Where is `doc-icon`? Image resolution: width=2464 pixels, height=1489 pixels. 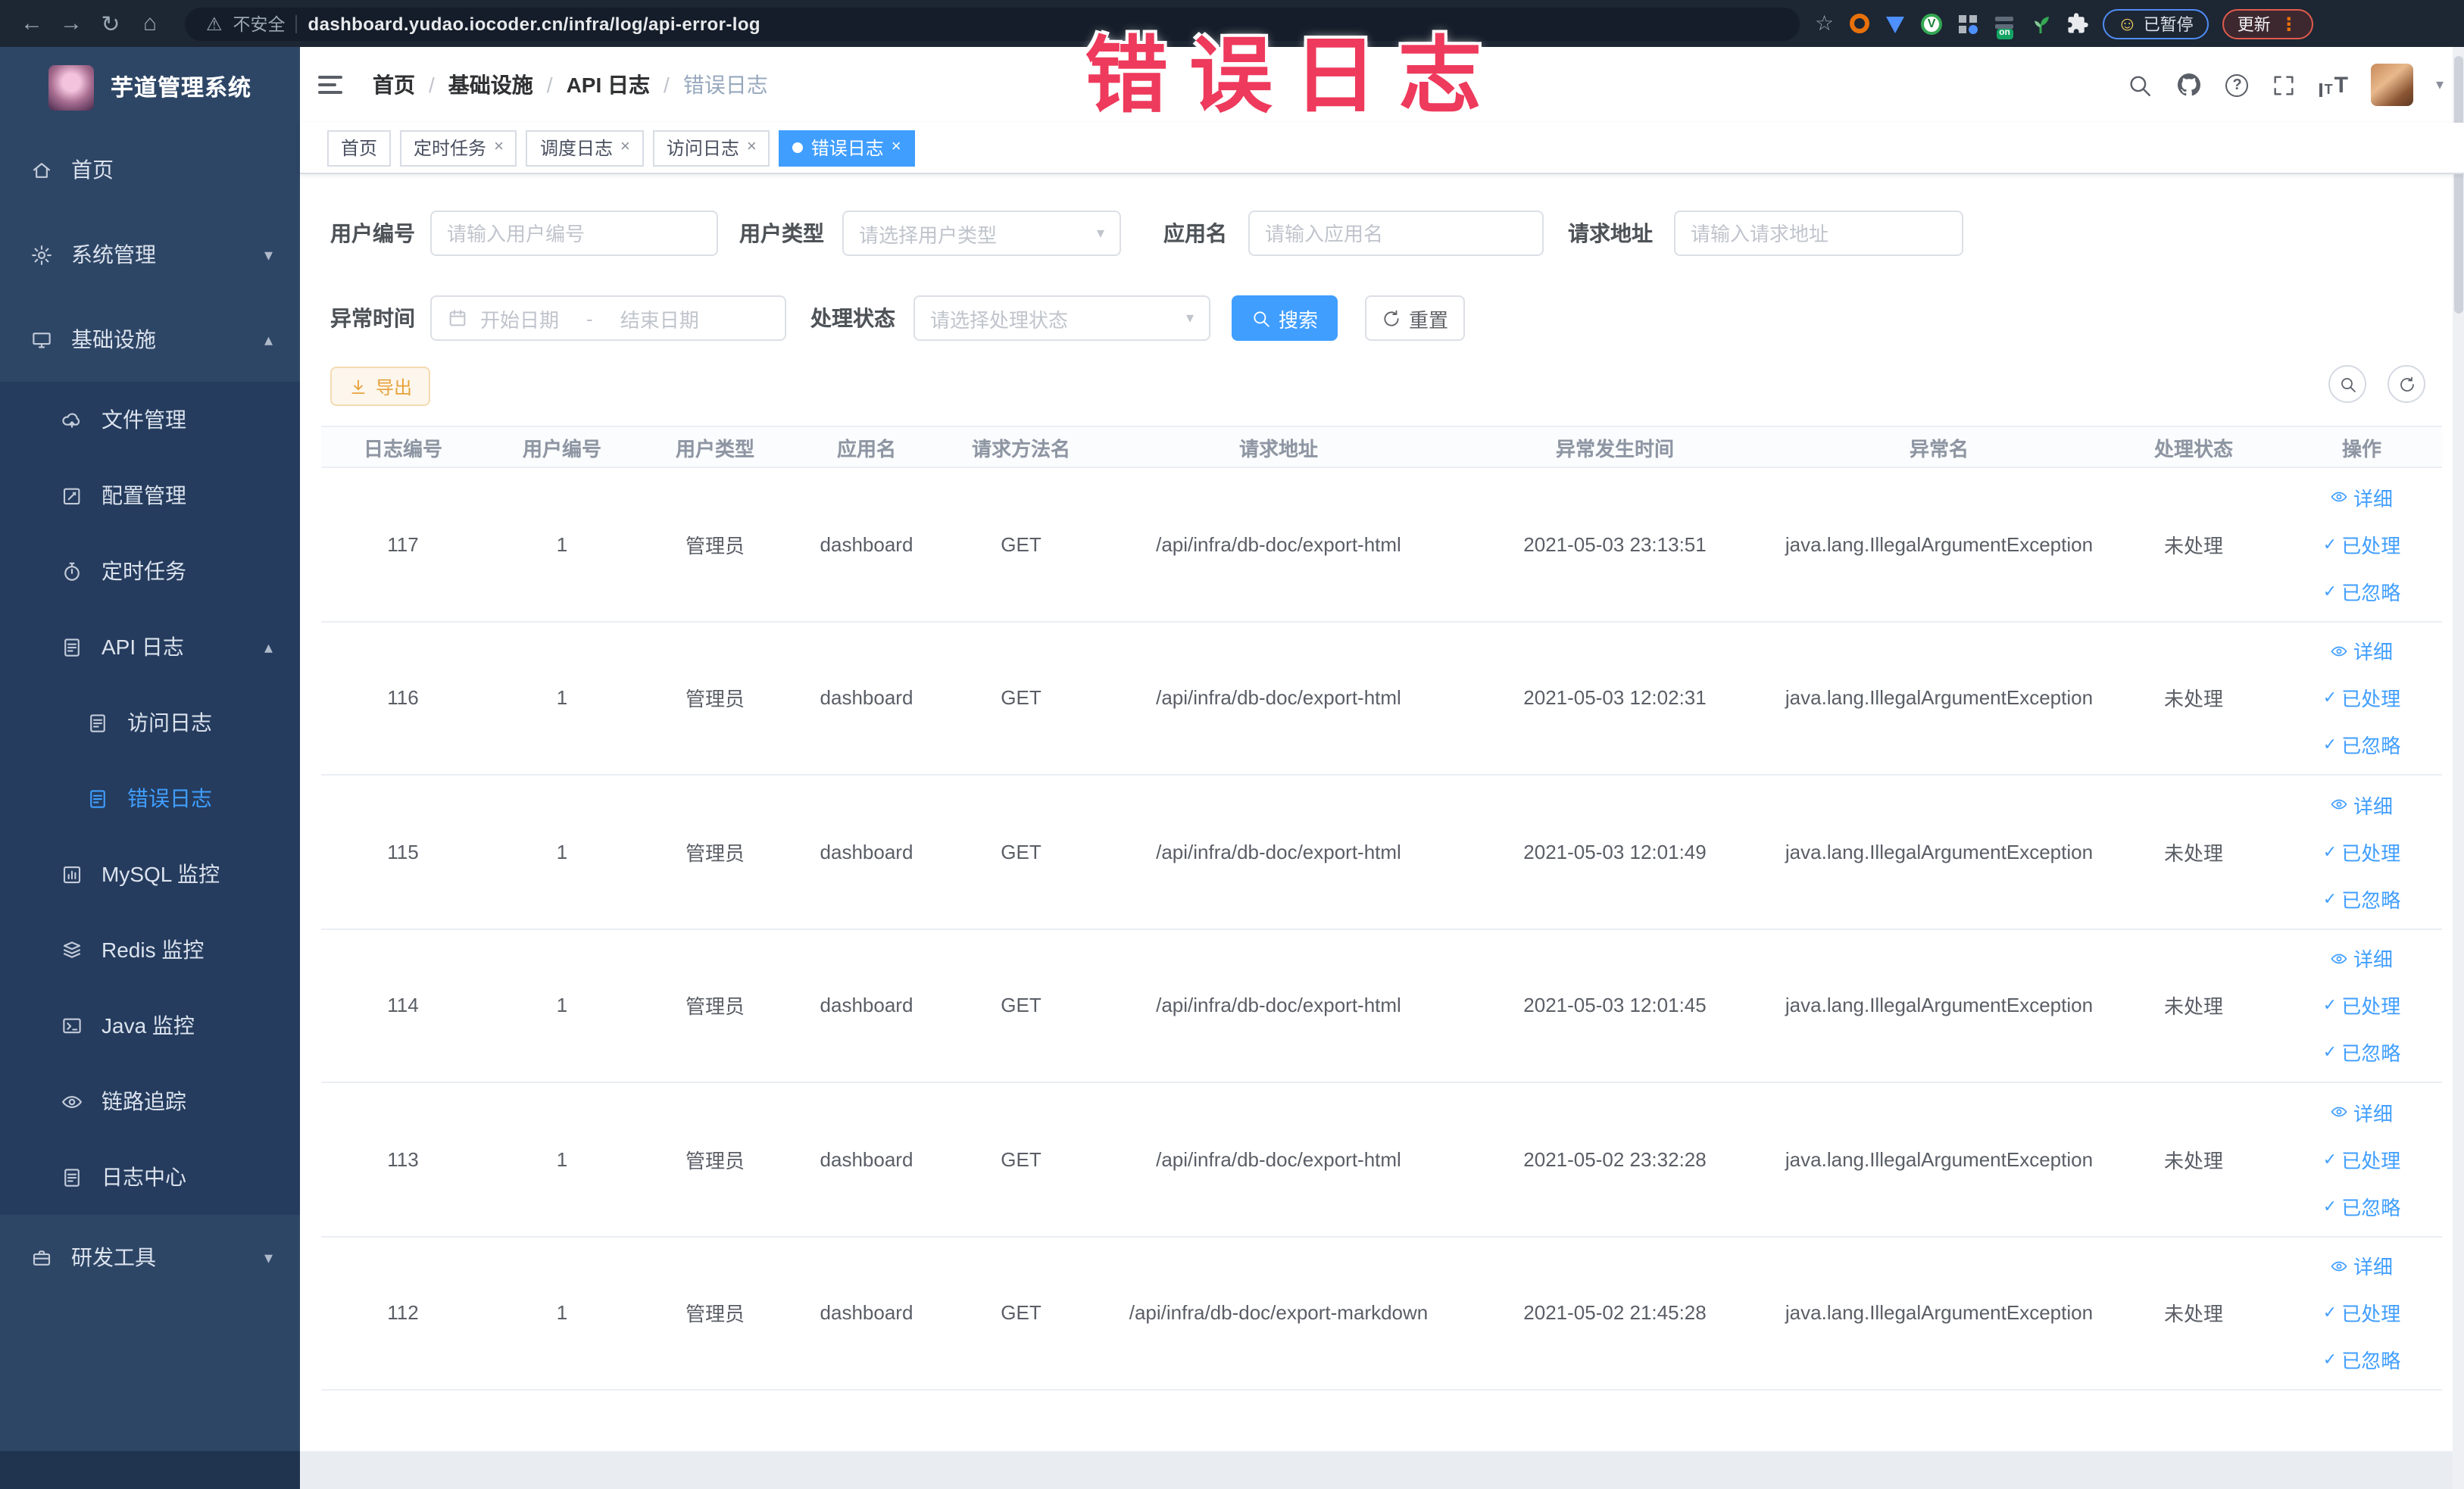 doc-icon is located at coordinates (72, 646).